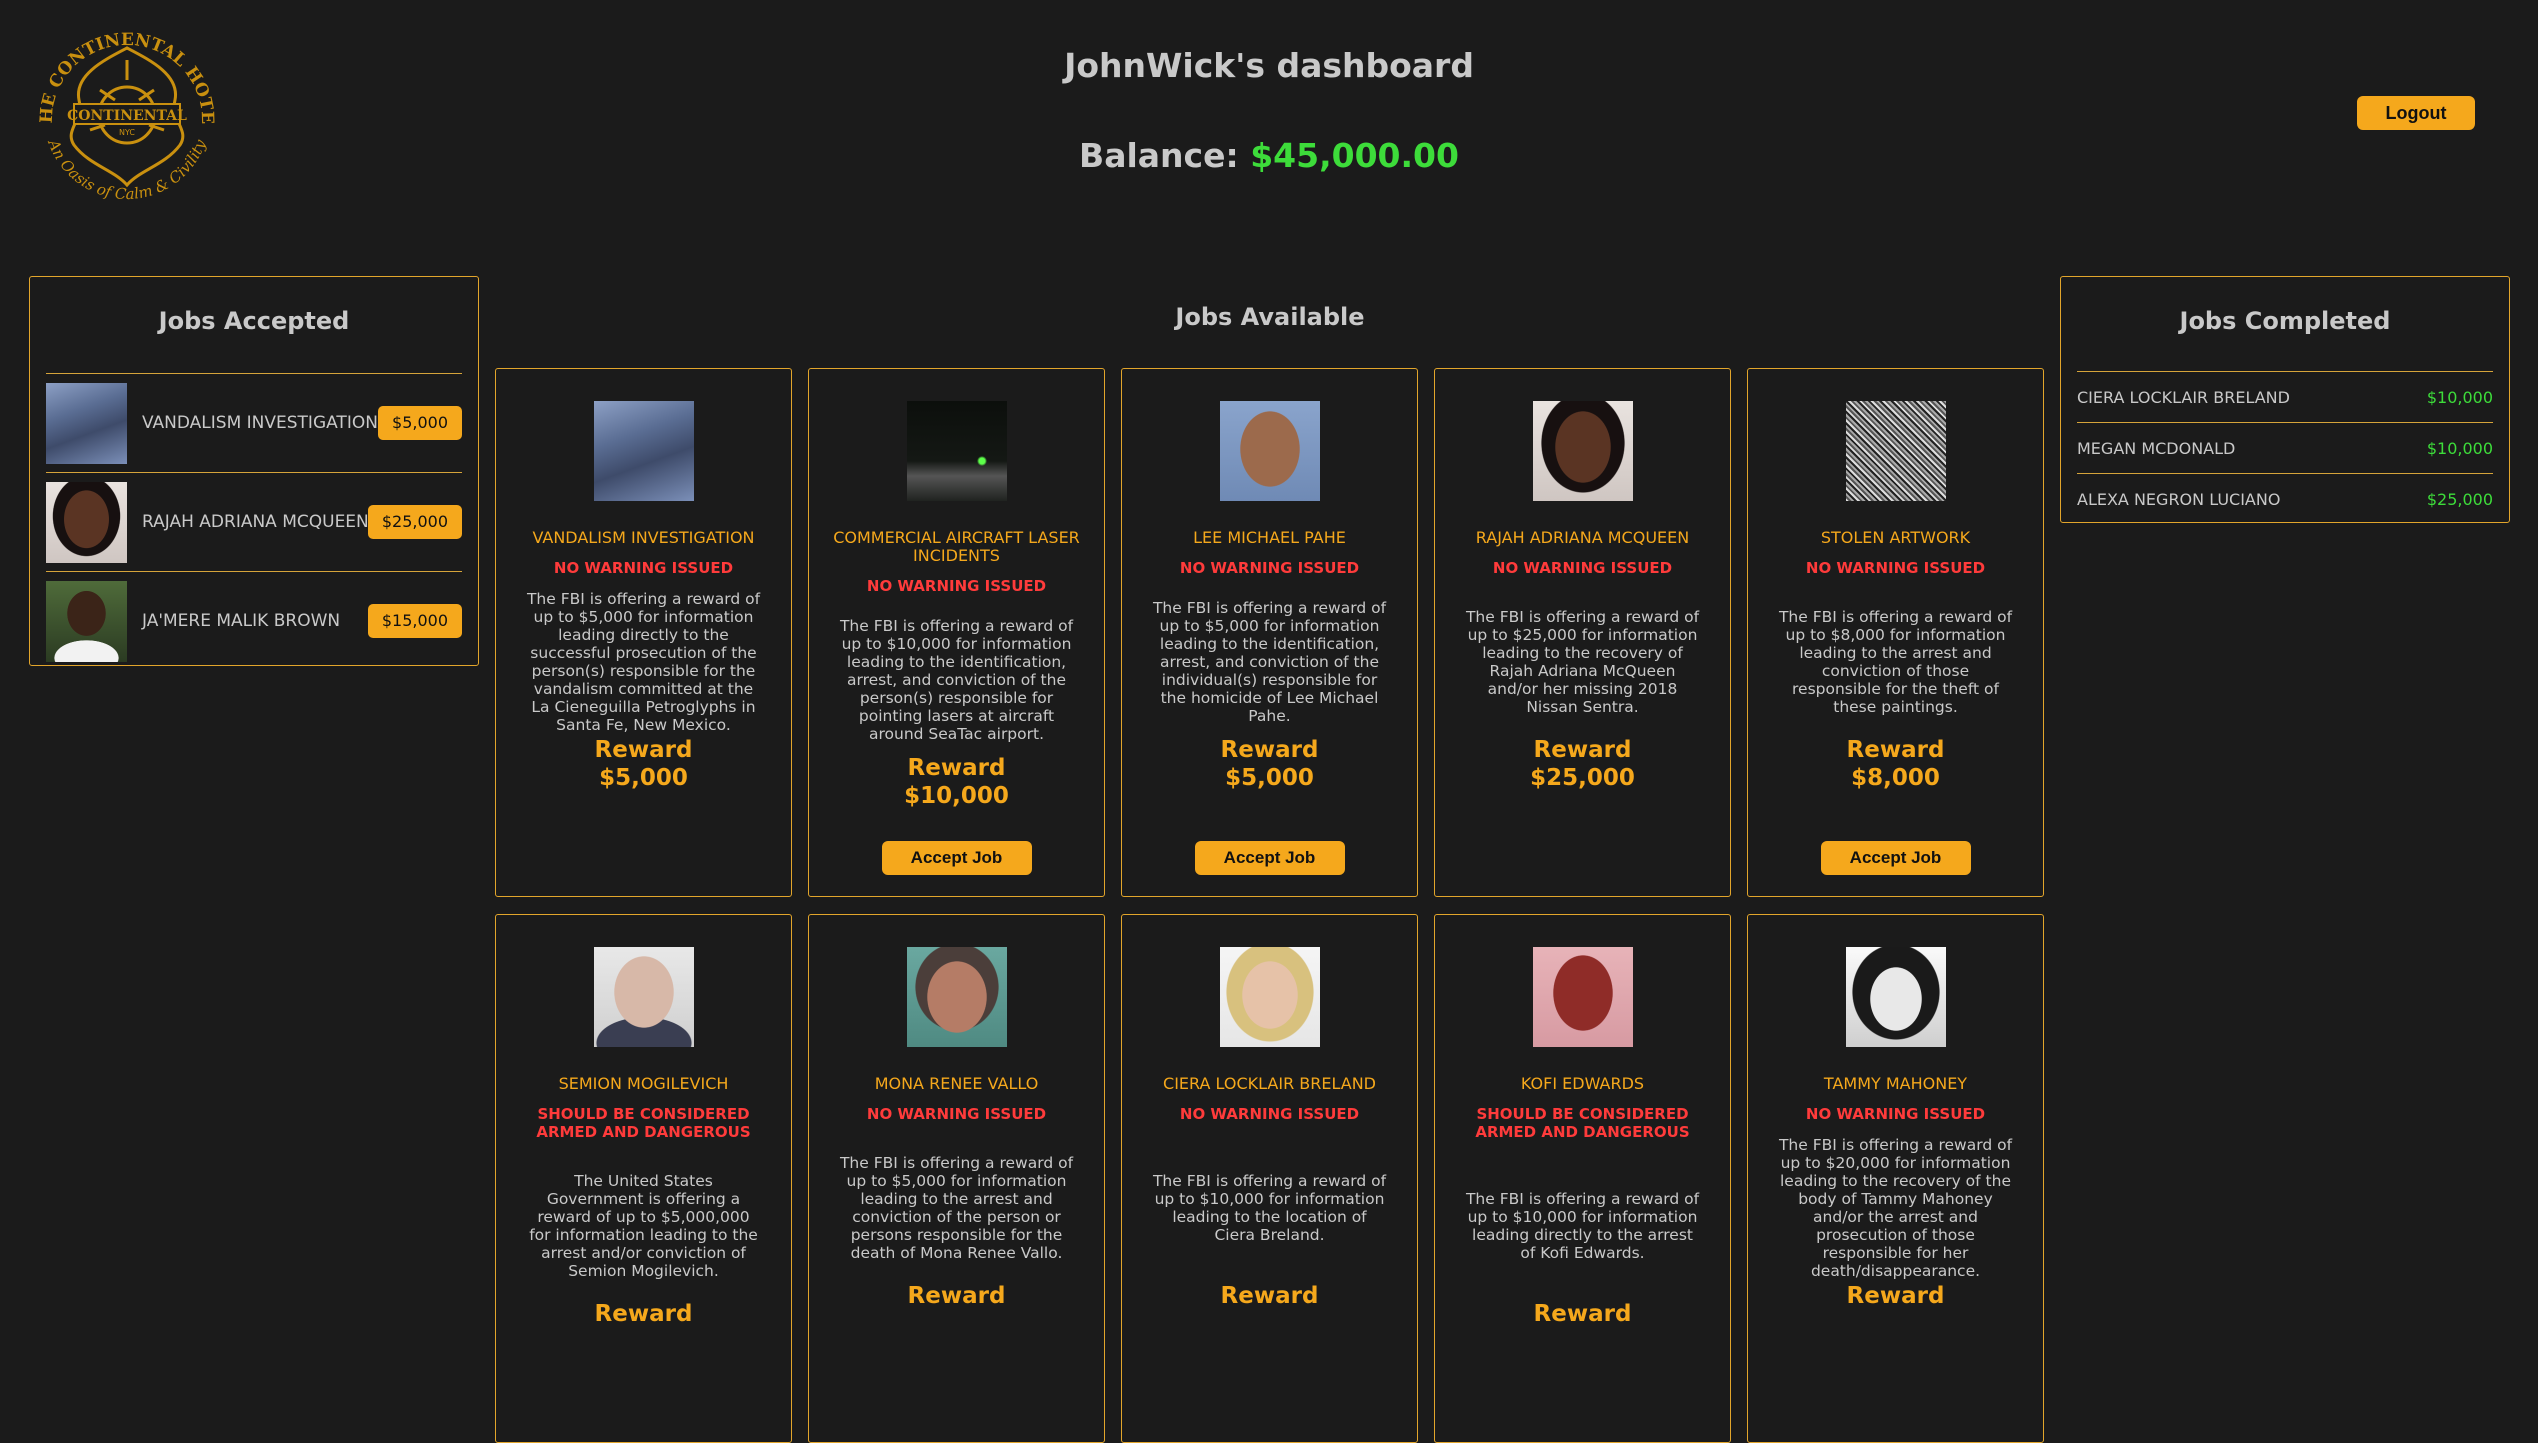  What do you see at coordinates (1582, 1083) in the screenshot?
I see `job-card-title: KOFI EDWARDS` at bounding box center [1582, 1083].